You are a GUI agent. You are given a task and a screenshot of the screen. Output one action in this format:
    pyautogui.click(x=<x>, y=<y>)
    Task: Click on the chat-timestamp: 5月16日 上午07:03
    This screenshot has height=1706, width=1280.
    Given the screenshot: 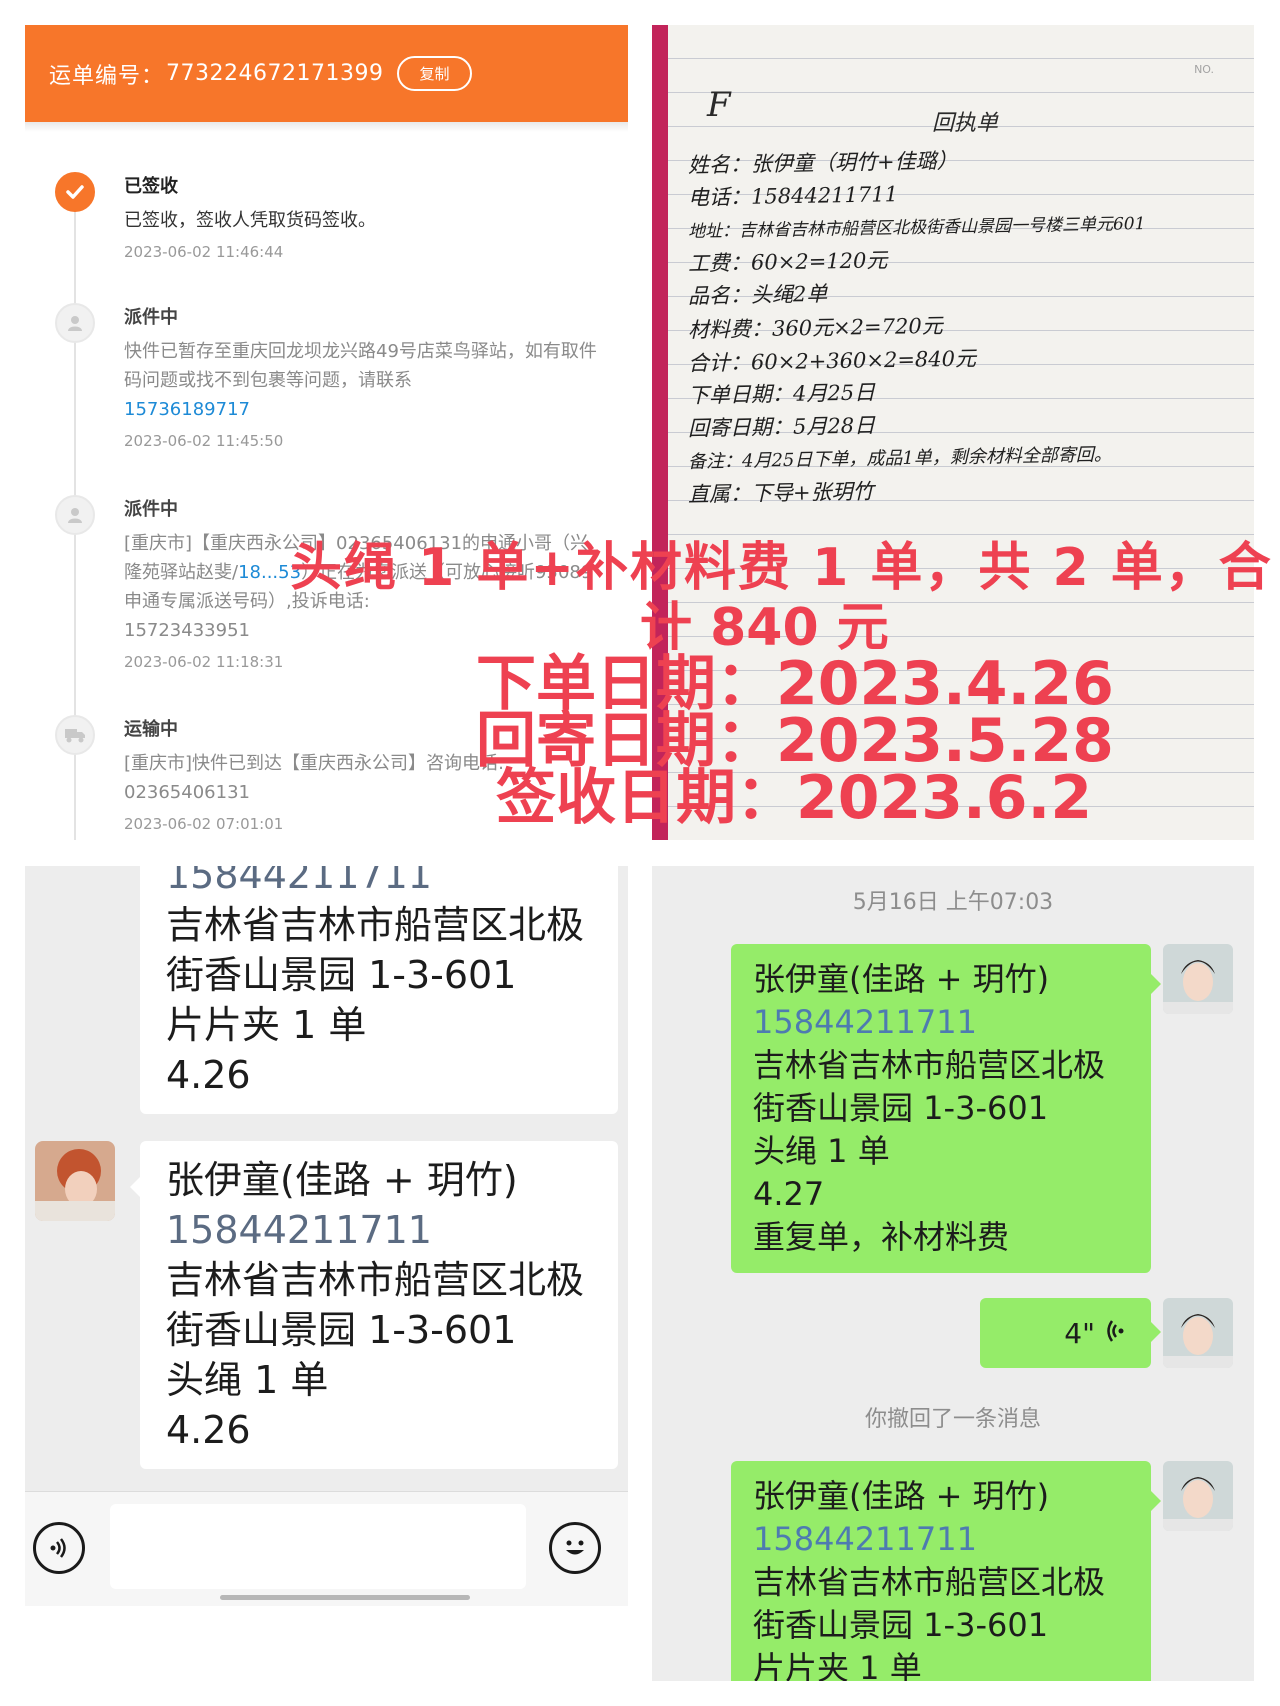 What is the action you would take?
    pyautogui.click(x=953, y=902)
    